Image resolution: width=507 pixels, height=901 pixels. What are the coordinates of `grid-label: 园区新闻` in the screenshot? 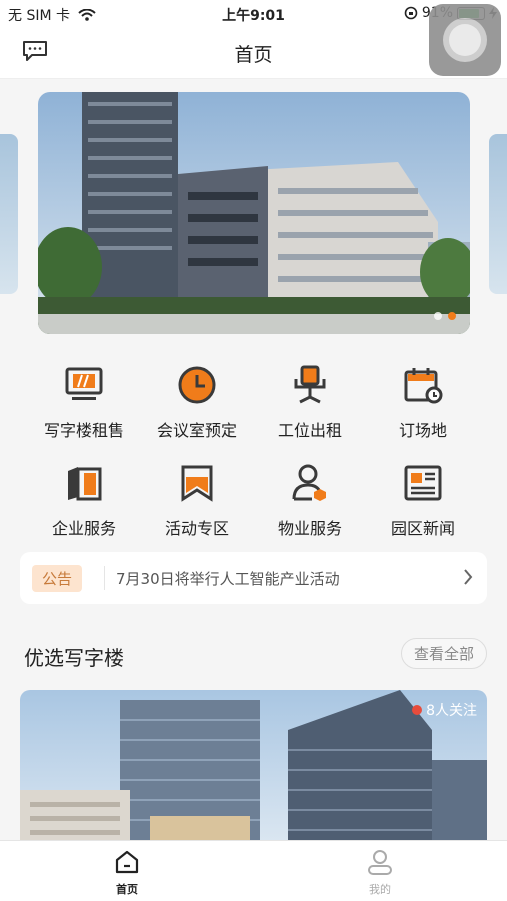 It's located at (422, 528).